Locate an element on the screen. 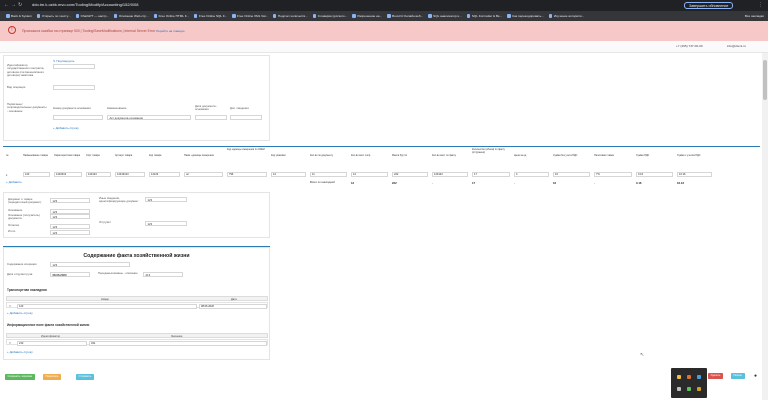  info-add-link: + Добавить строку is located at coordinates (20, 352).